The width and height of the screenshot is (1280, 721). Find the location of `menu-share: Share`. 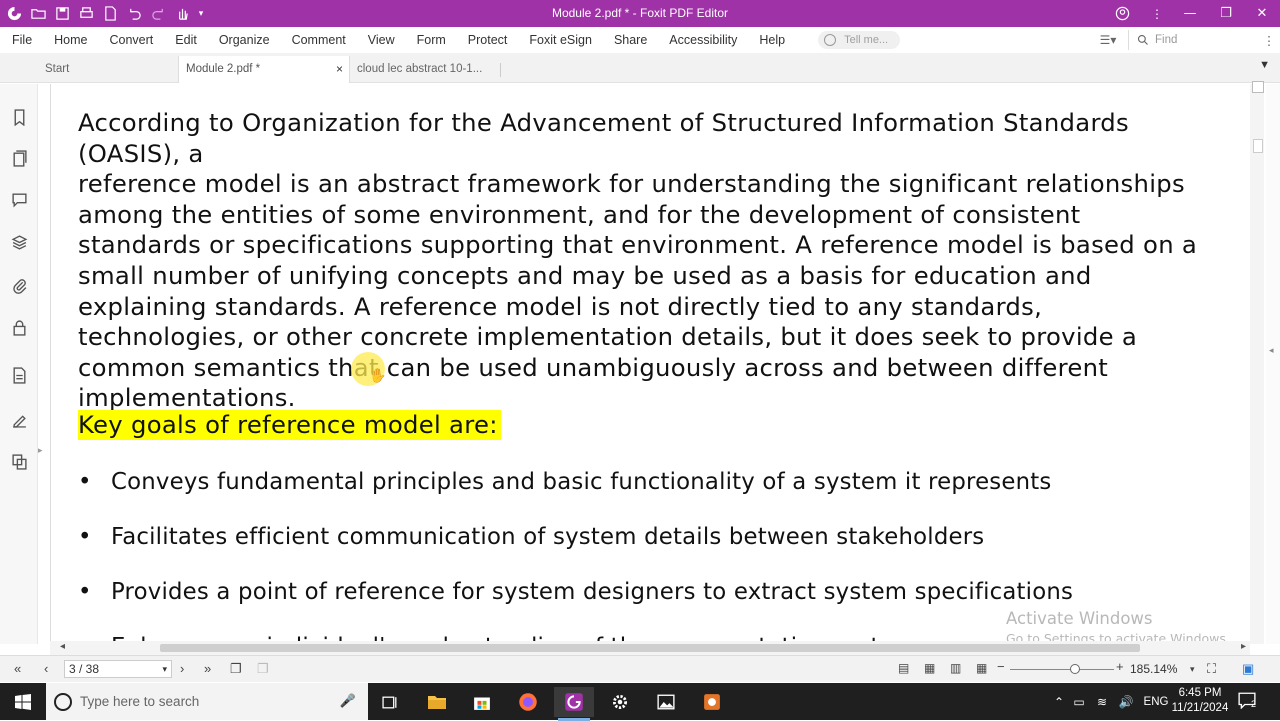

menu-share: Share is located at coordinates (630, 40).